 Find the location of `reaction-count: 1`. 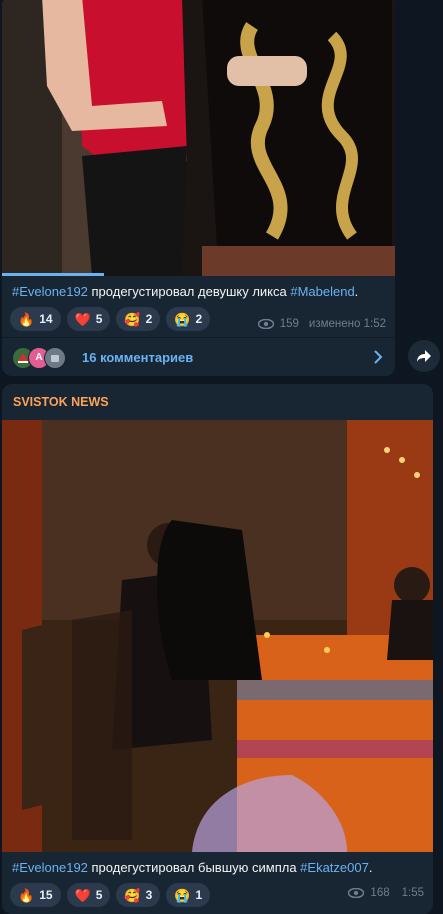

reaction-count: 1 is located at coordinates (199, 895).